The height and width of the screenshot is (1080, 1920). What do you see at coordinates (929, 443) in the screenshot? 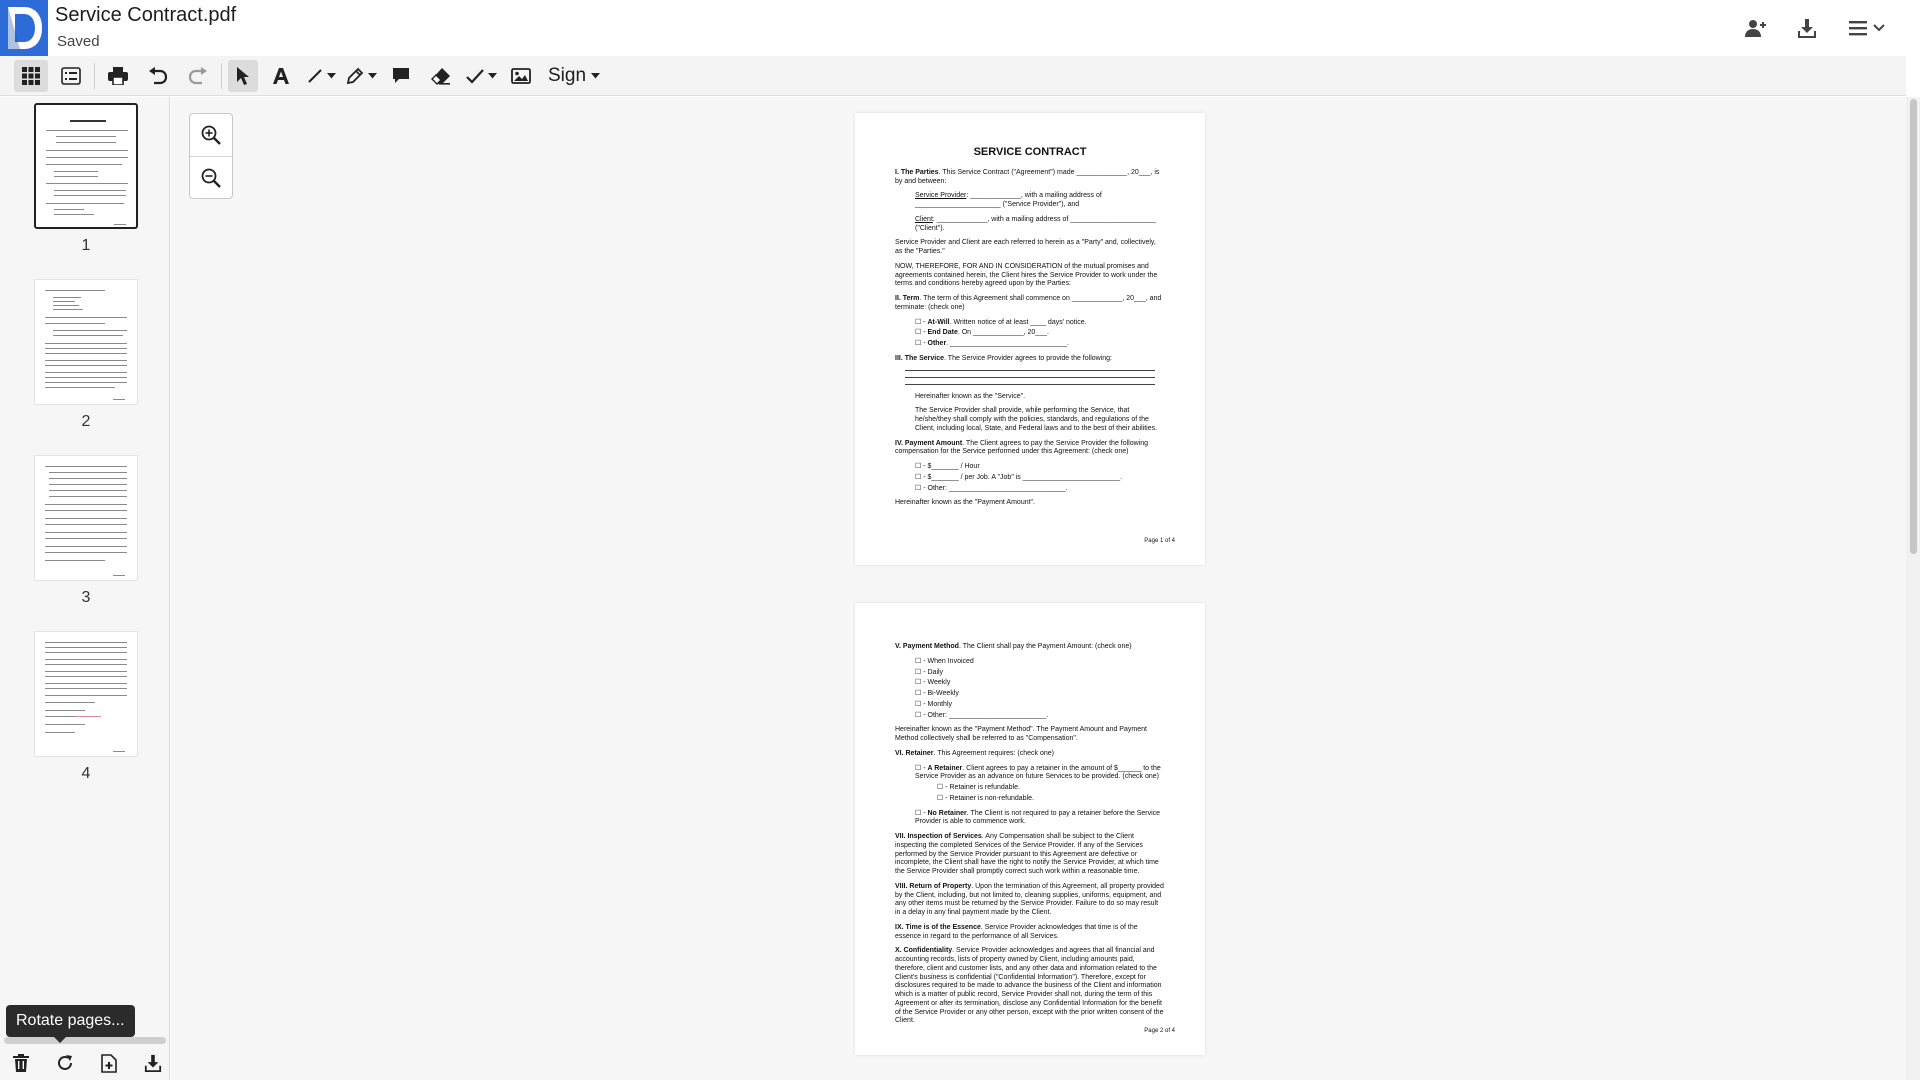
I see `section-heading: IV. Payment Amount` at bounding box center [929, 443].